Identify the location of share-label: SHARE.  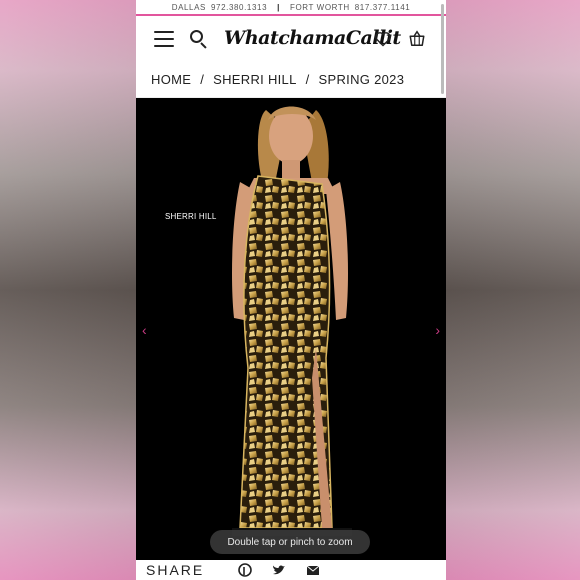
(175, 570).